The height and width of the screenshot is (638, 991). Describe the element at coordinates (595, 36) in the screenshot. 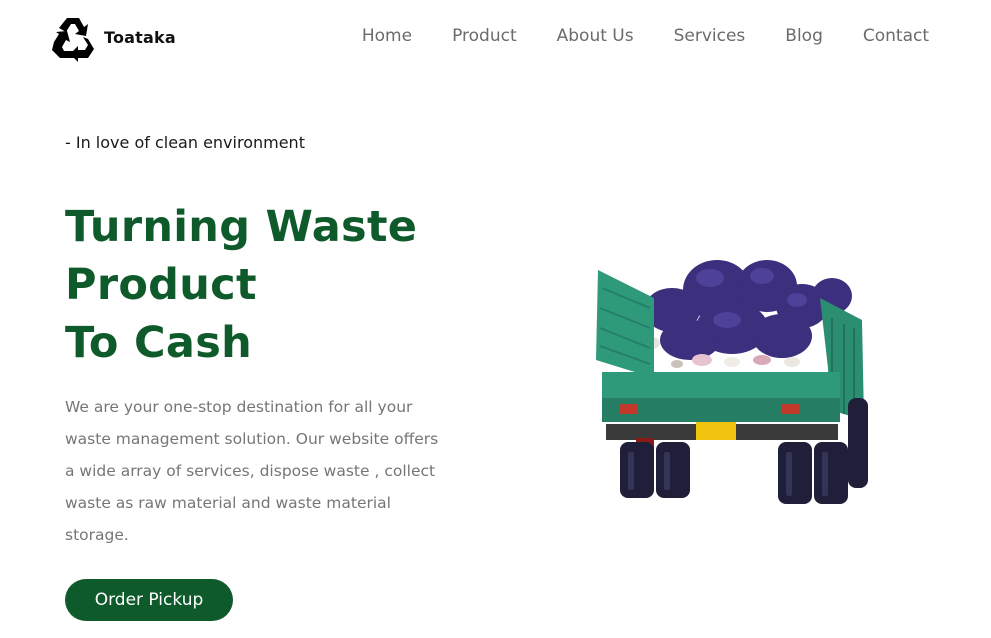

I see `nav-item-about-us: About Us` at that location.